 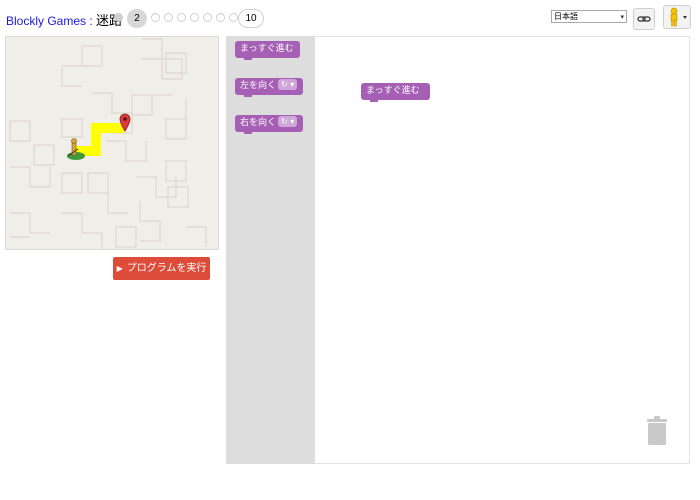 I want to click on pegman-icon, so click(x=678, y=17).